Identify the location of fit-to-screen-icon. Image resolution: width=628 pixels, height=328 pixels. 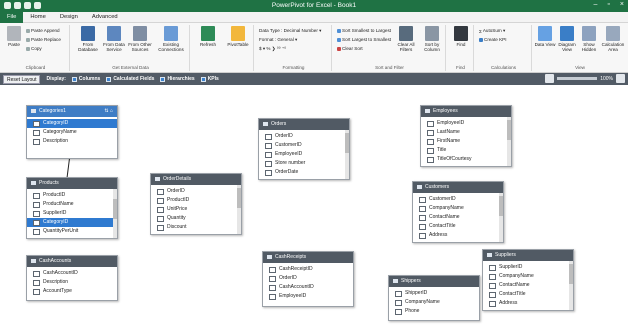
(550, 78).